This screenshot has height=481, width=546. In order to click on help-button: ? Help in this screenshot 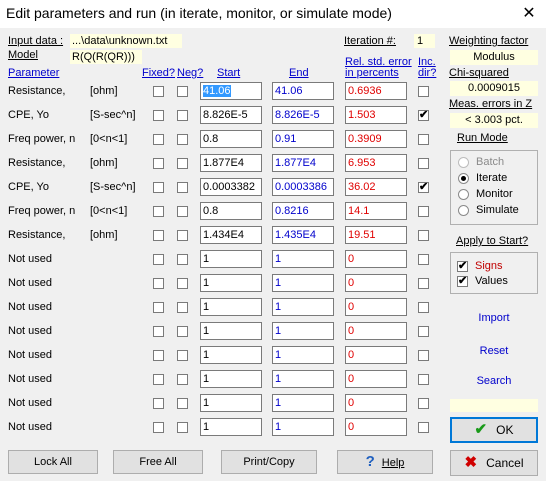, I will do `click(385, 462)`.